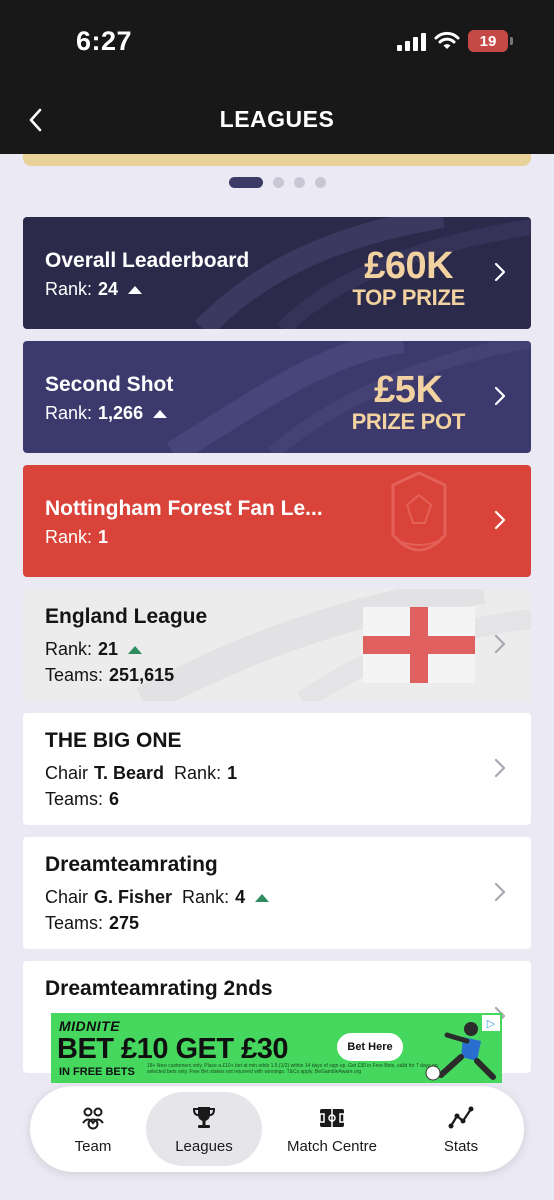  I want to click on battery-icon: 19, so click(490, 41).